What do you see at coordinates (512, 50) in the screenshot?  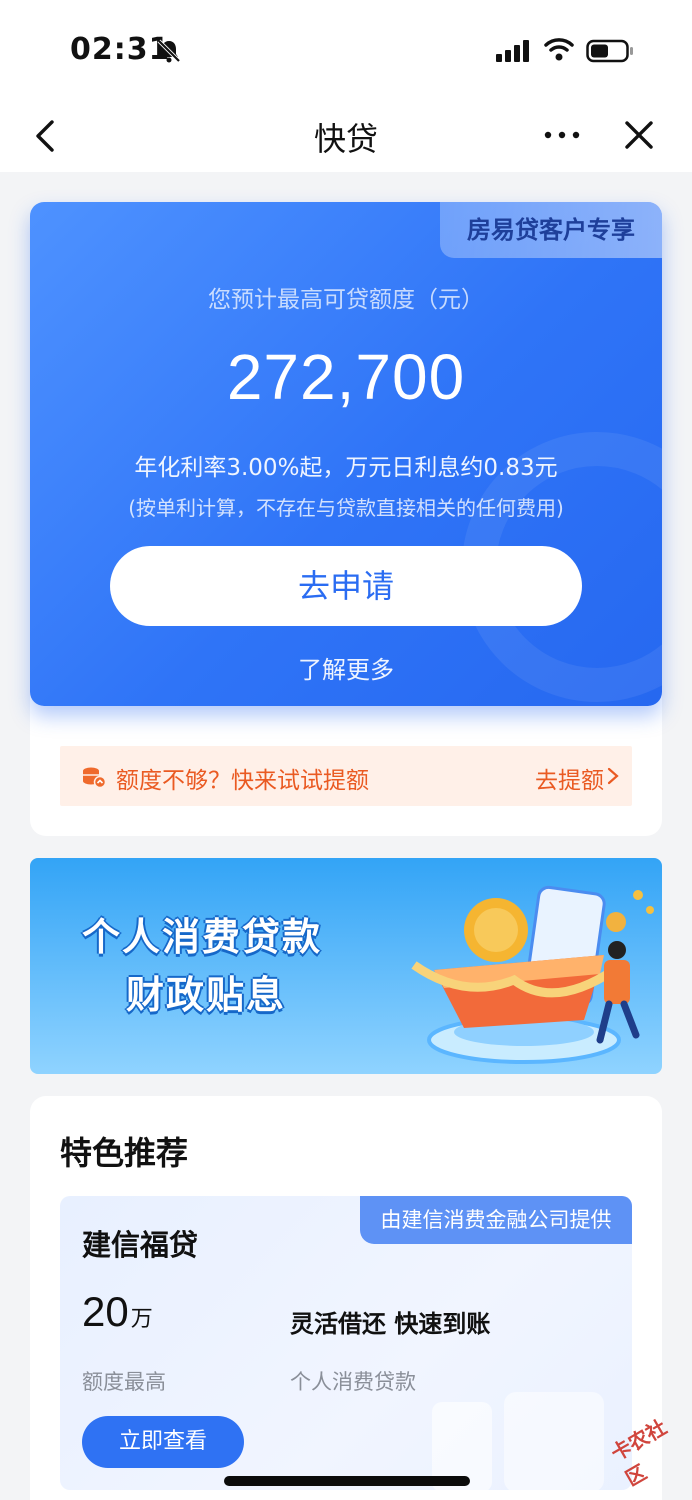 I see `cellular-signal-icon` at bounding box center [512, 50].